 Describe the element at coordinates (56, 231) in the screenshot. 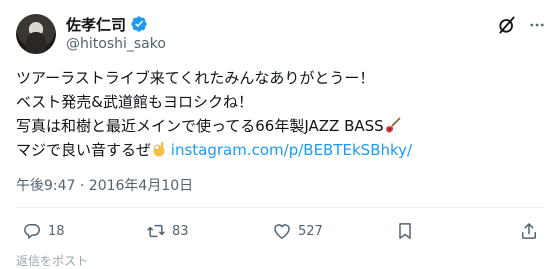

I see `reply-count: 18` at that location.